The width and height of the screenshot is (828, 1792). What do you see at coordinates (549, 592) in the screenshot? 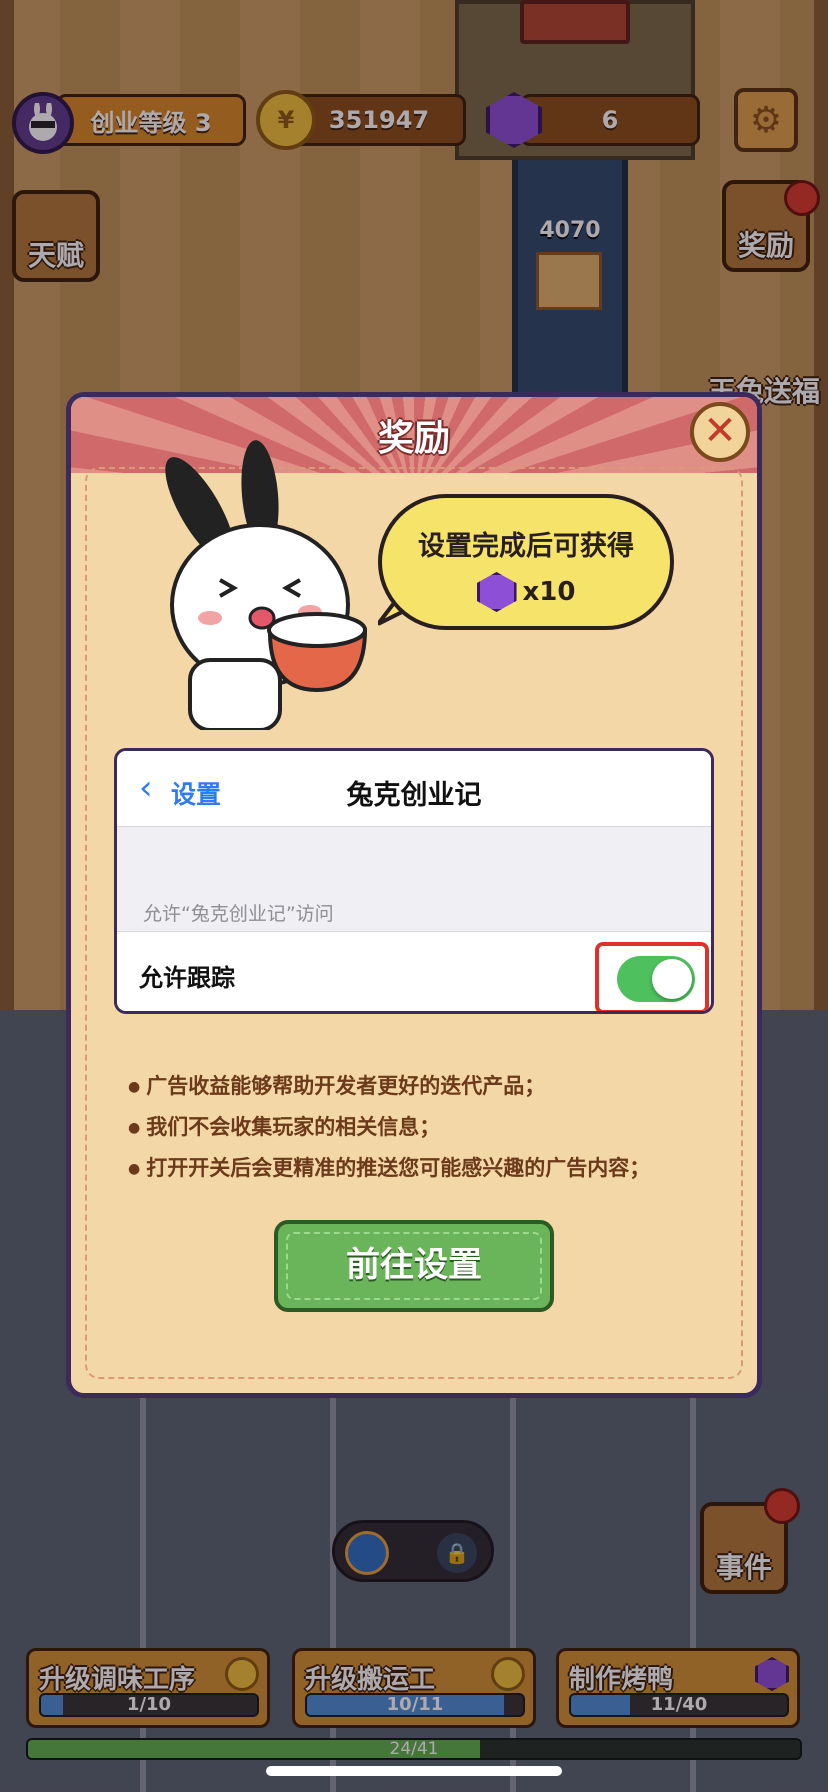
I see `reward-count: x10` at bounding box center [549, 592].